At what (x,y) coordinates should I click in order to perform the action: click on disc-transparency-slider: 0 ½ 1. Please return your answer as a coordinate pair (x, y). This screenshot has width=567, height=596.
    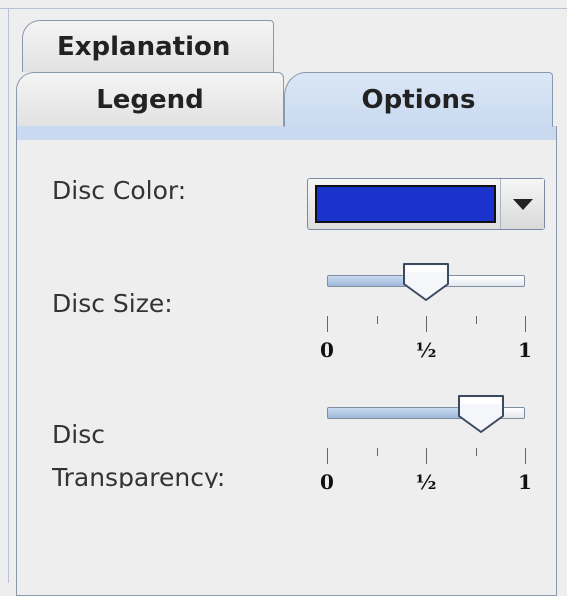
    Looking at the image, I should click on (425, 447).